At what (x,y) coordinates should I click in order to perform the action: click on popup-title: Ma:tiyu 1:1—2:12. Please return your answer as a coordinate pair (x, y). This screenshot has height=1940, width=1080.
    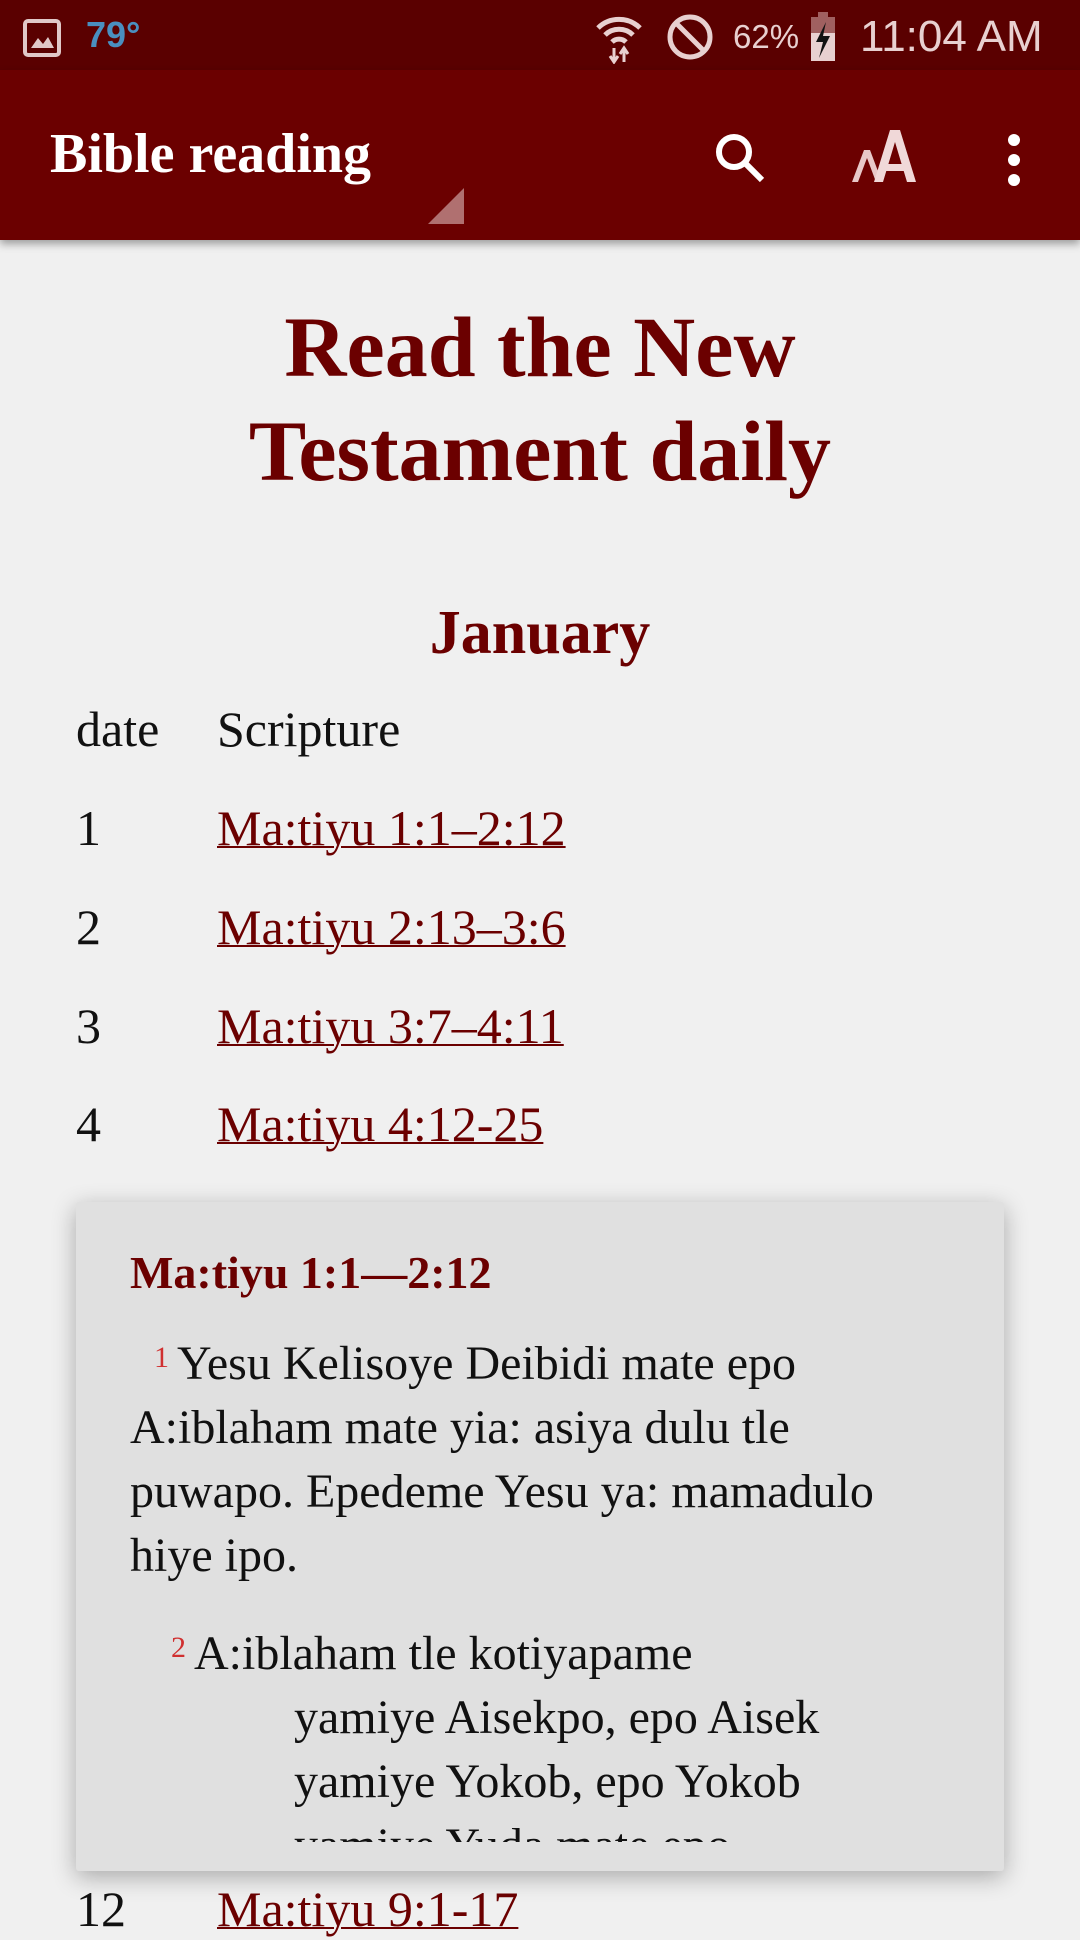
    Looking at the image, I should click on (311, 1272).